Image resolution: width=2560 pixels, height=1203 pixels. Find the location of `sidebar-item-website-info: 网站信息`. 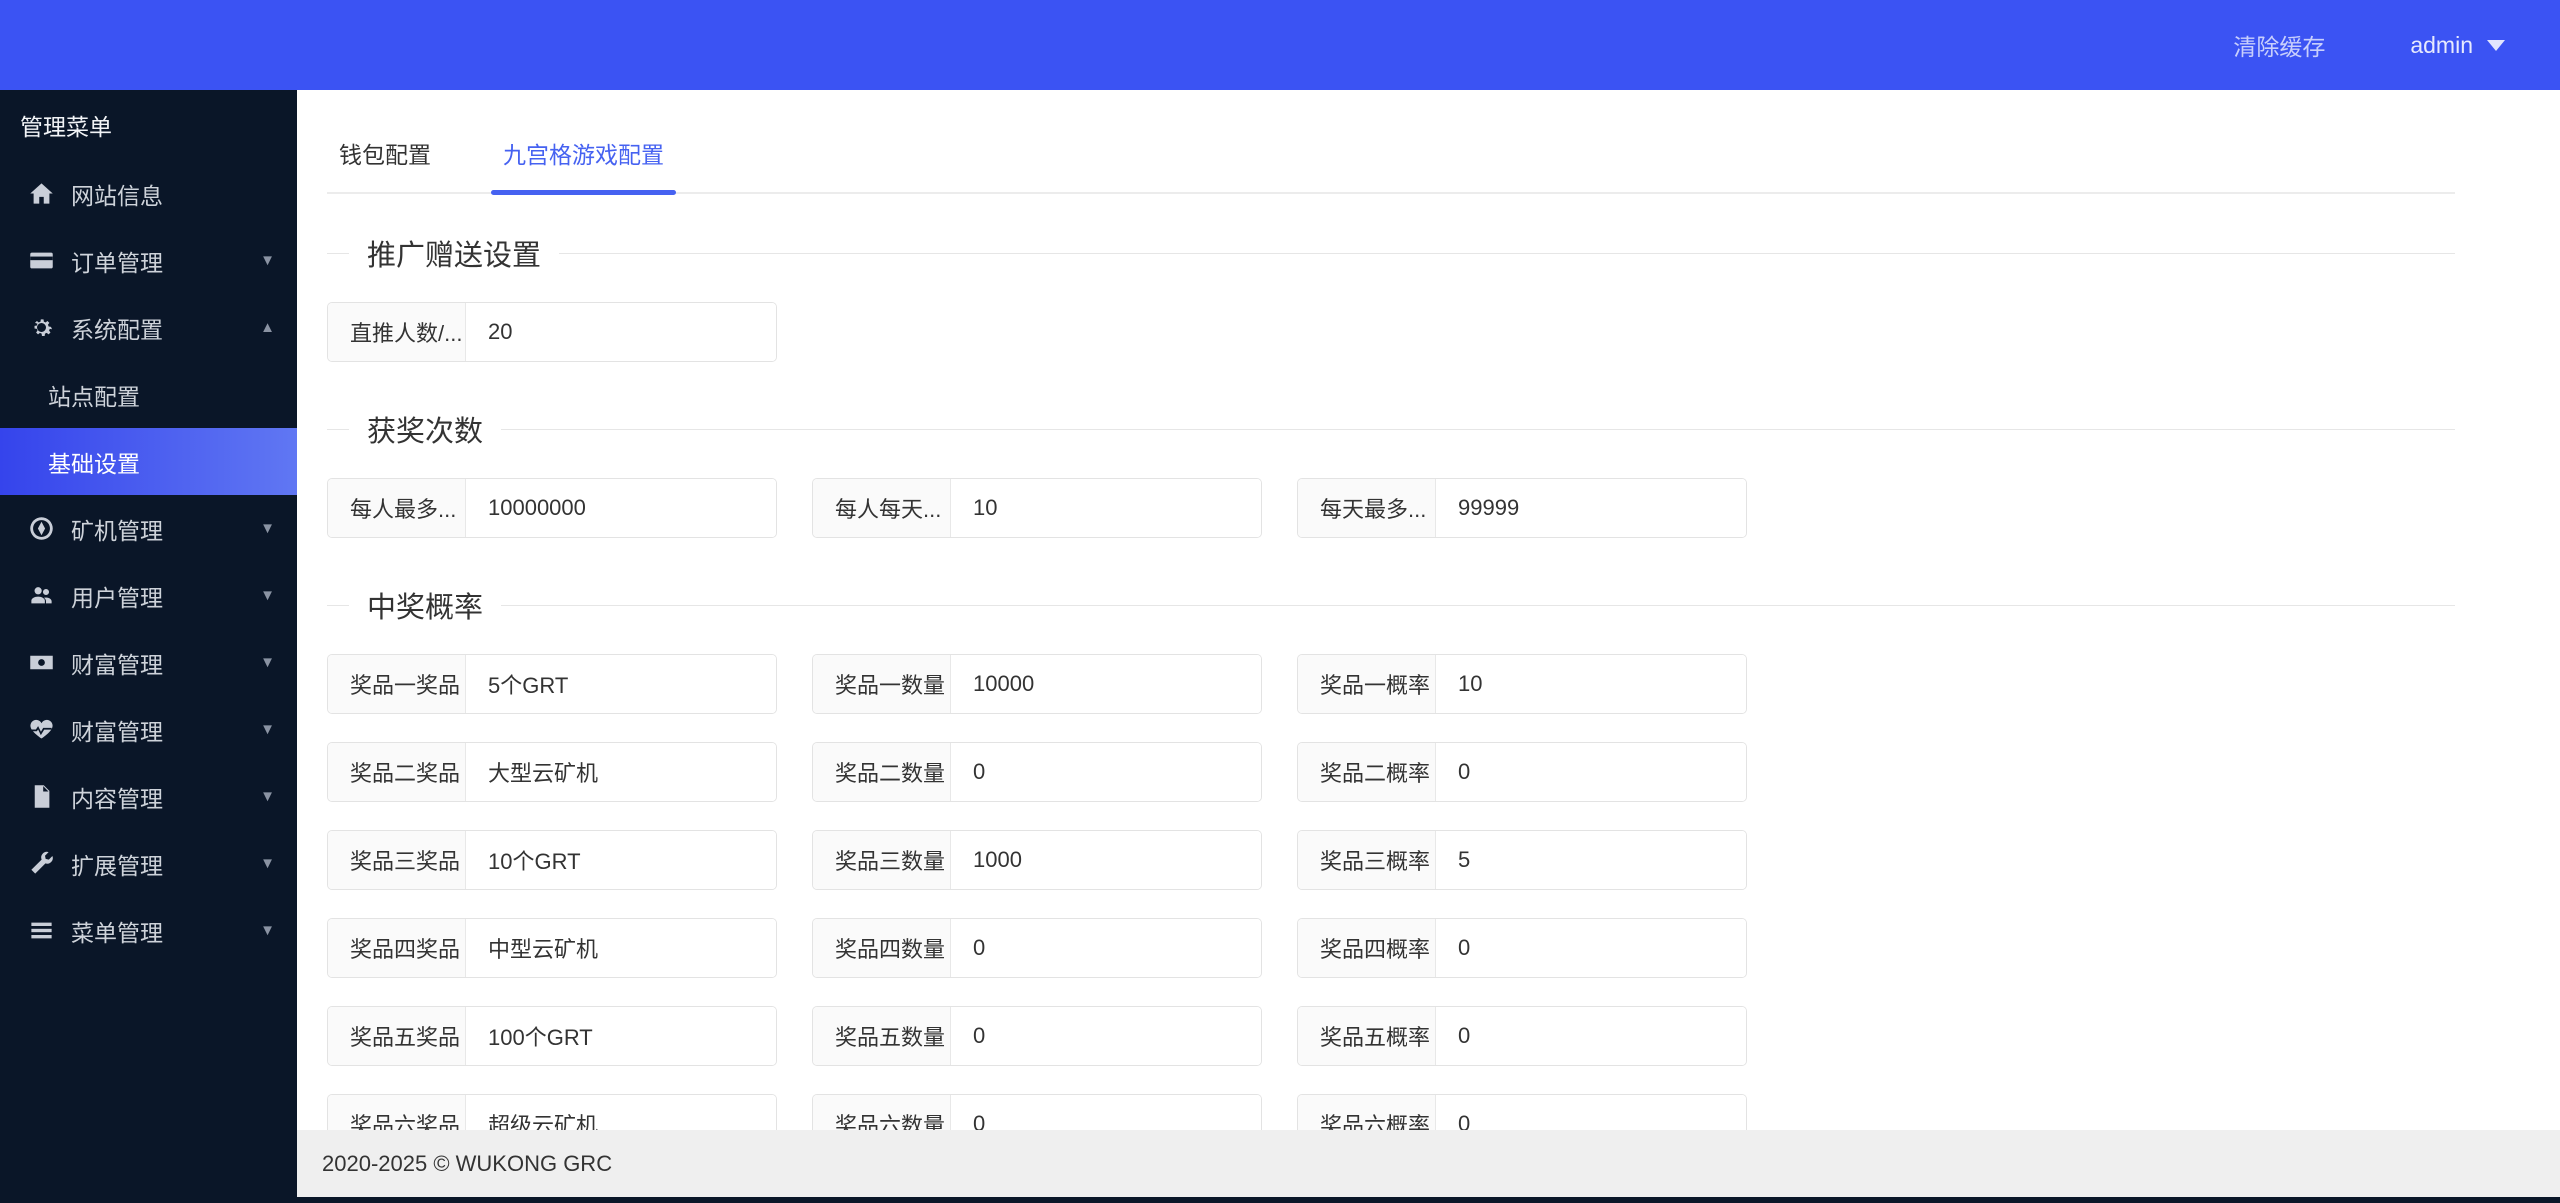

sidebar-item-website-info: 网站信息 is located at coordinates (148, 193).